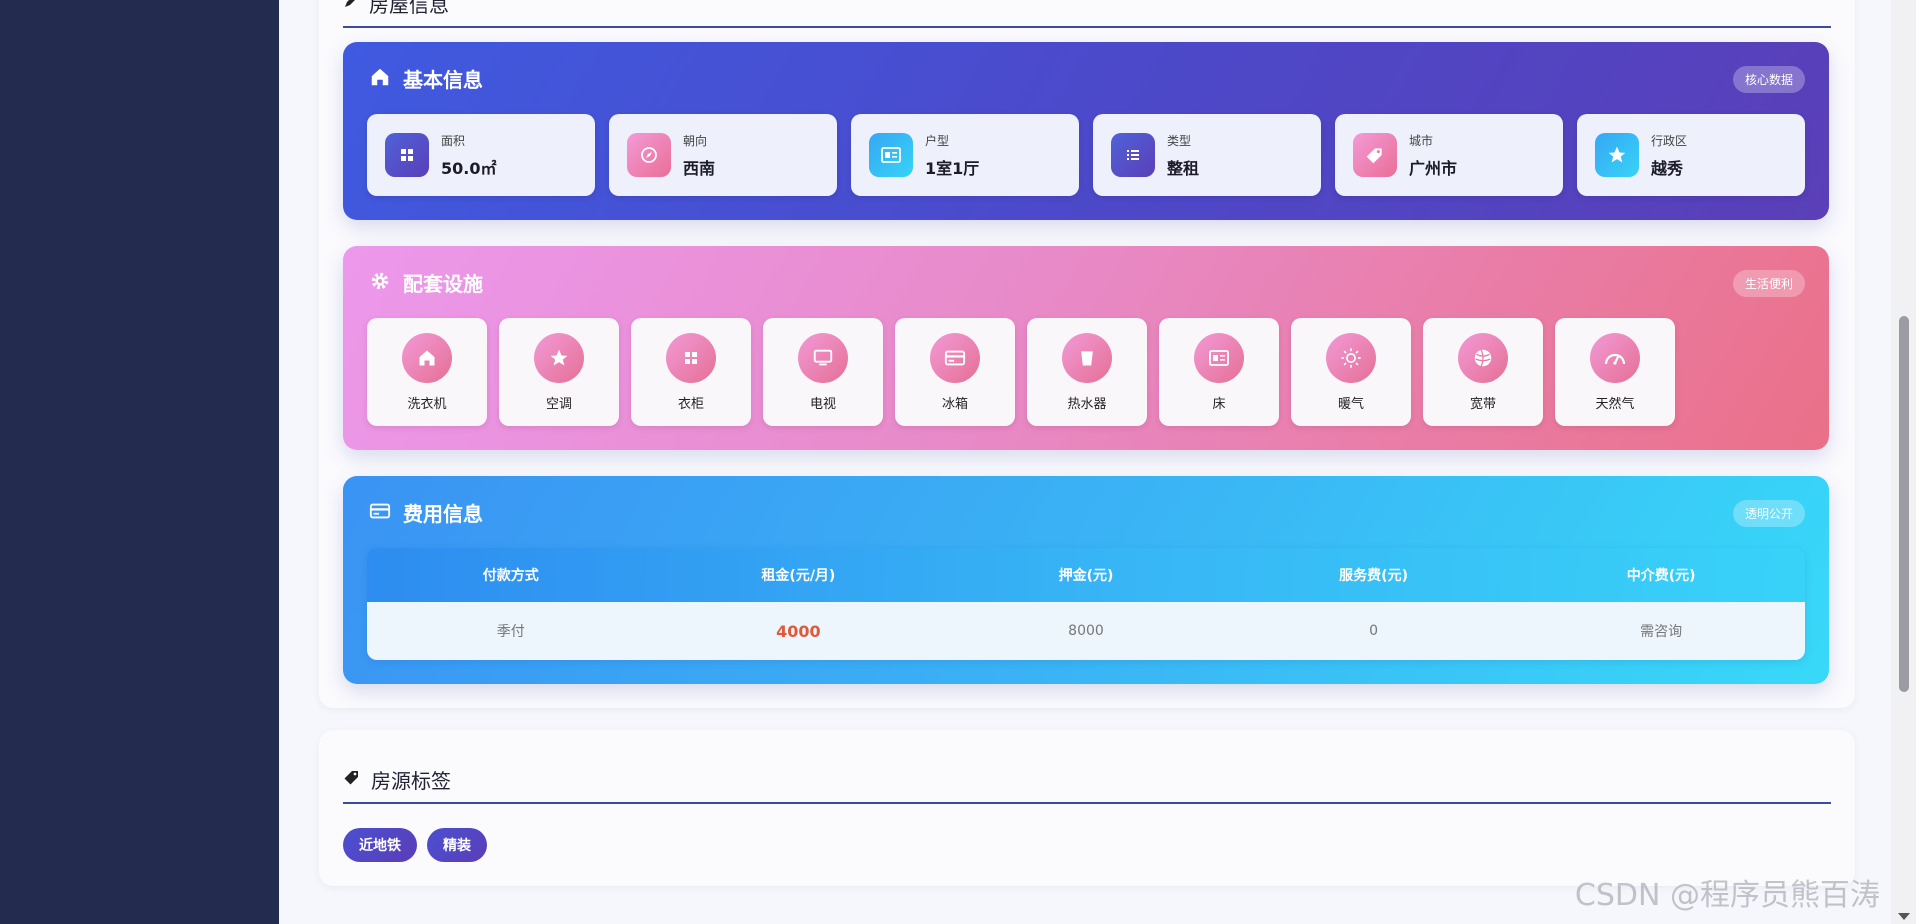 The height and width of the screenshot is (924, 1916). I want to click on facility-card: 洗衣机, so click(427, 372).